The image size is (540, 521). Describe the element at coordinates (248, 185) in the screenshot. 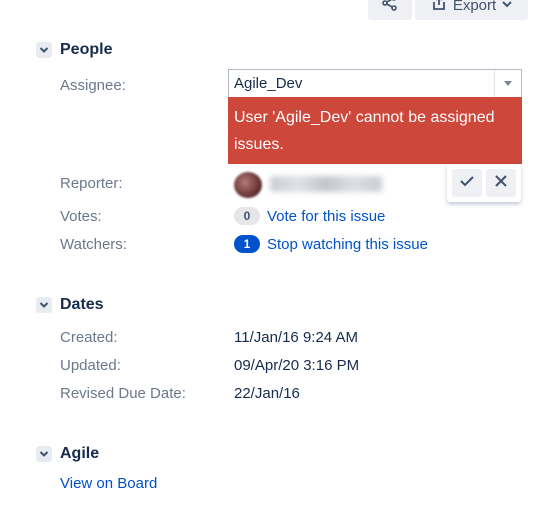

I see `reporter-avatar` at that location.